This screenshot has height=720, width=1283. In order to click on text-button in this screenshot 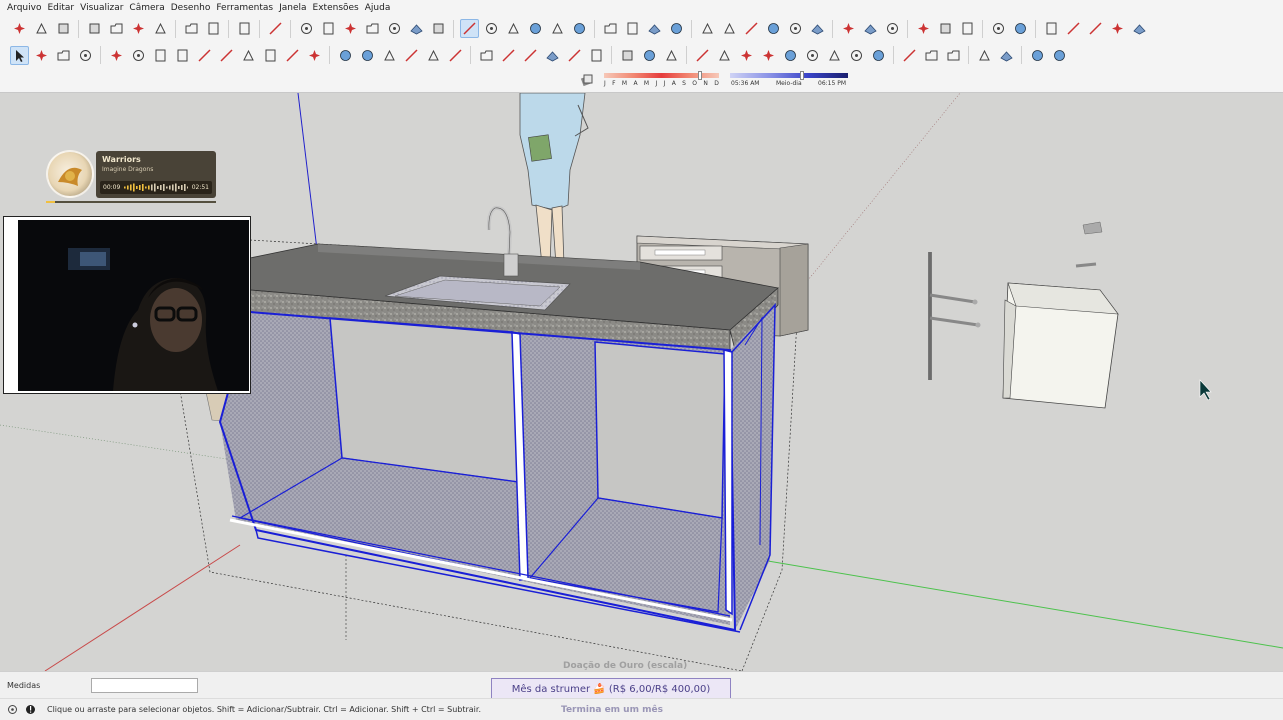, I will do `click(552, 55)`.